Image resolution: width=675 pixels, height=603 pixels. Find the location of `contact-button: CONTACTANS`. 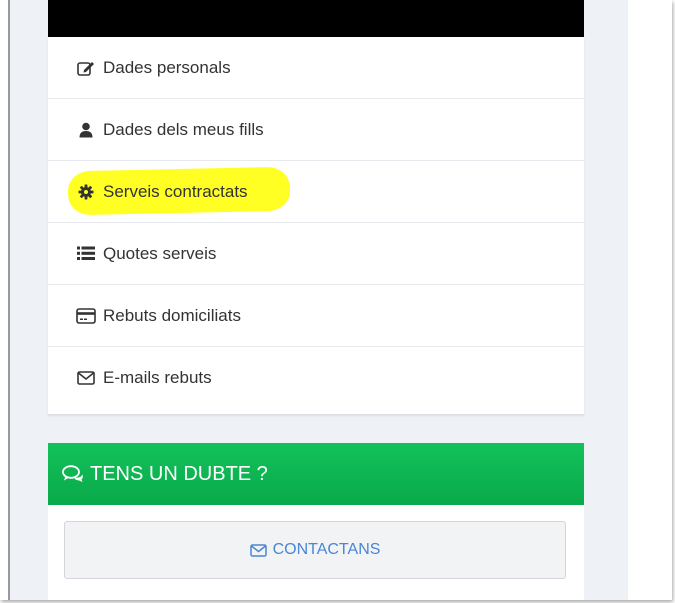

contact-button: CONTACTANS is located at coordinates (315, 550).